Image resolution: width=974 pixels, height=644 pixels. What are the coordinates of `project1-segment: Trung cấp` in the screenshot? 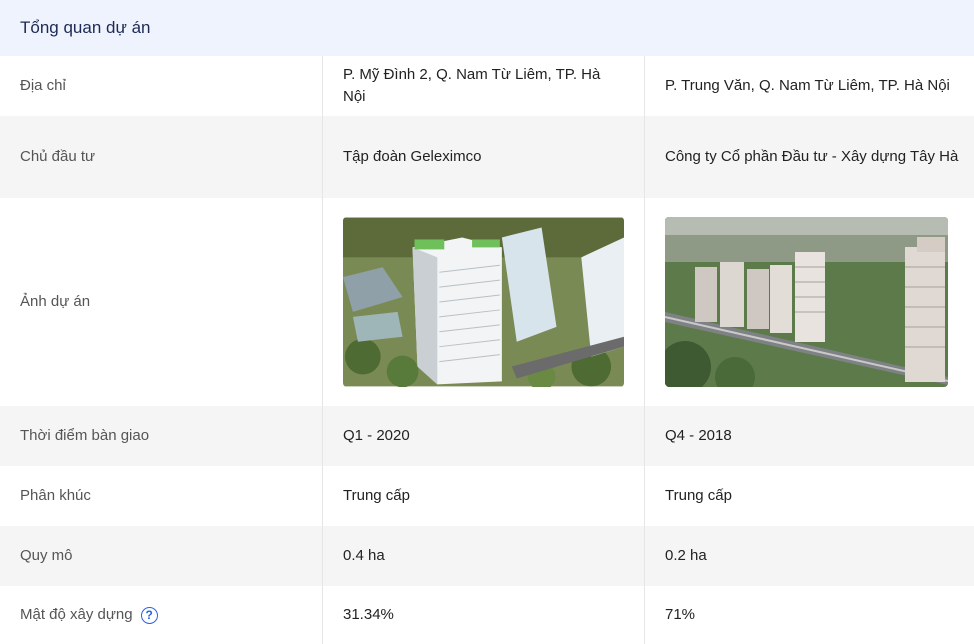 It's located at (483, 496).